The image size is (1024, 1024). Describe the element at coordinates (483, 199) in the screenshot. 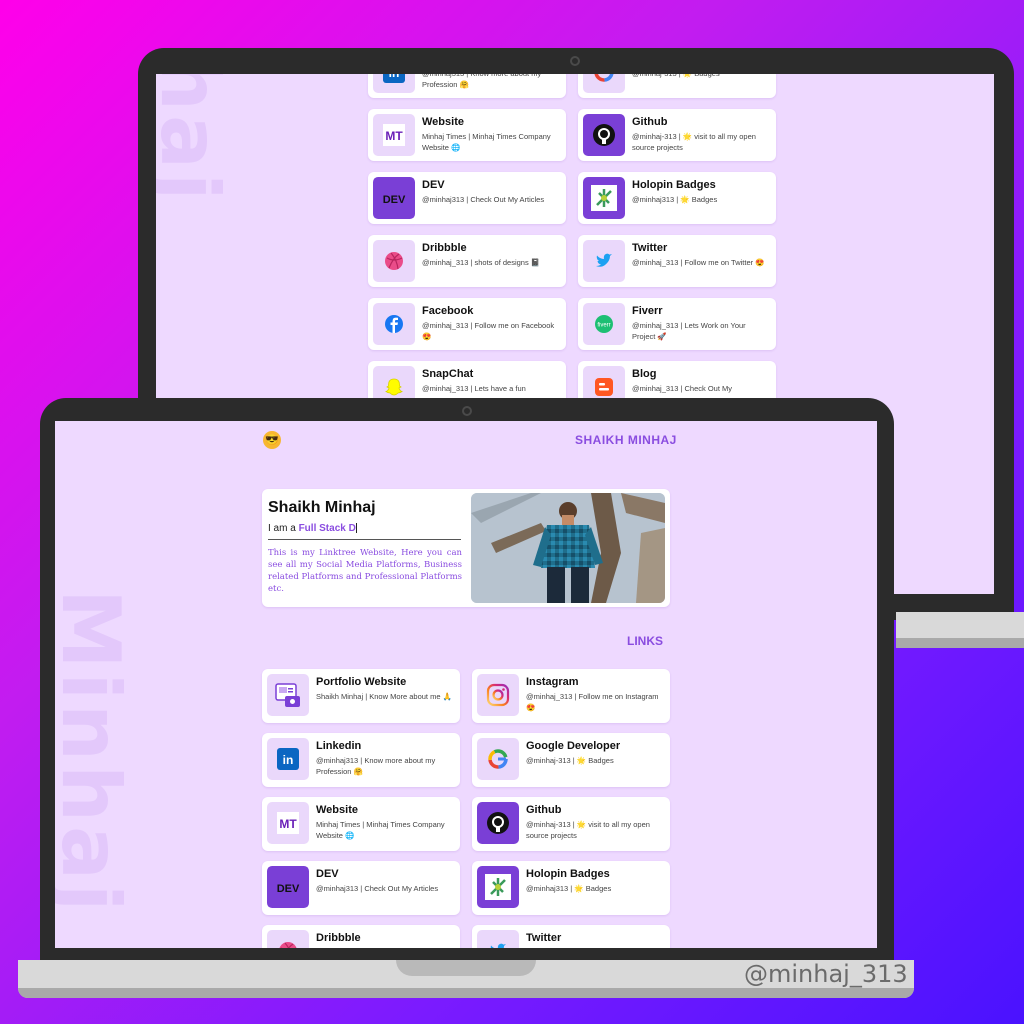

I see `link-card-subtitle: @minhaj313 | Check Out My Articles` at that location.